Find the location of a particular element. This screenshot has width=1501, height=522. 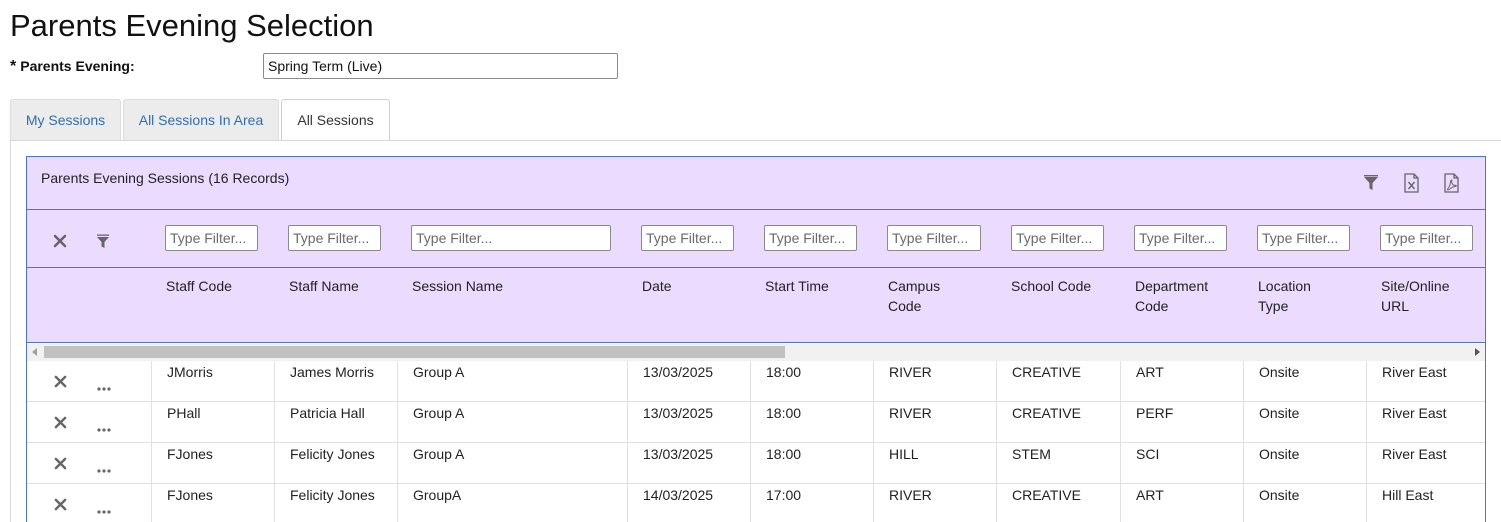

filter-toggle-icon is located at coordinates (103, 243).